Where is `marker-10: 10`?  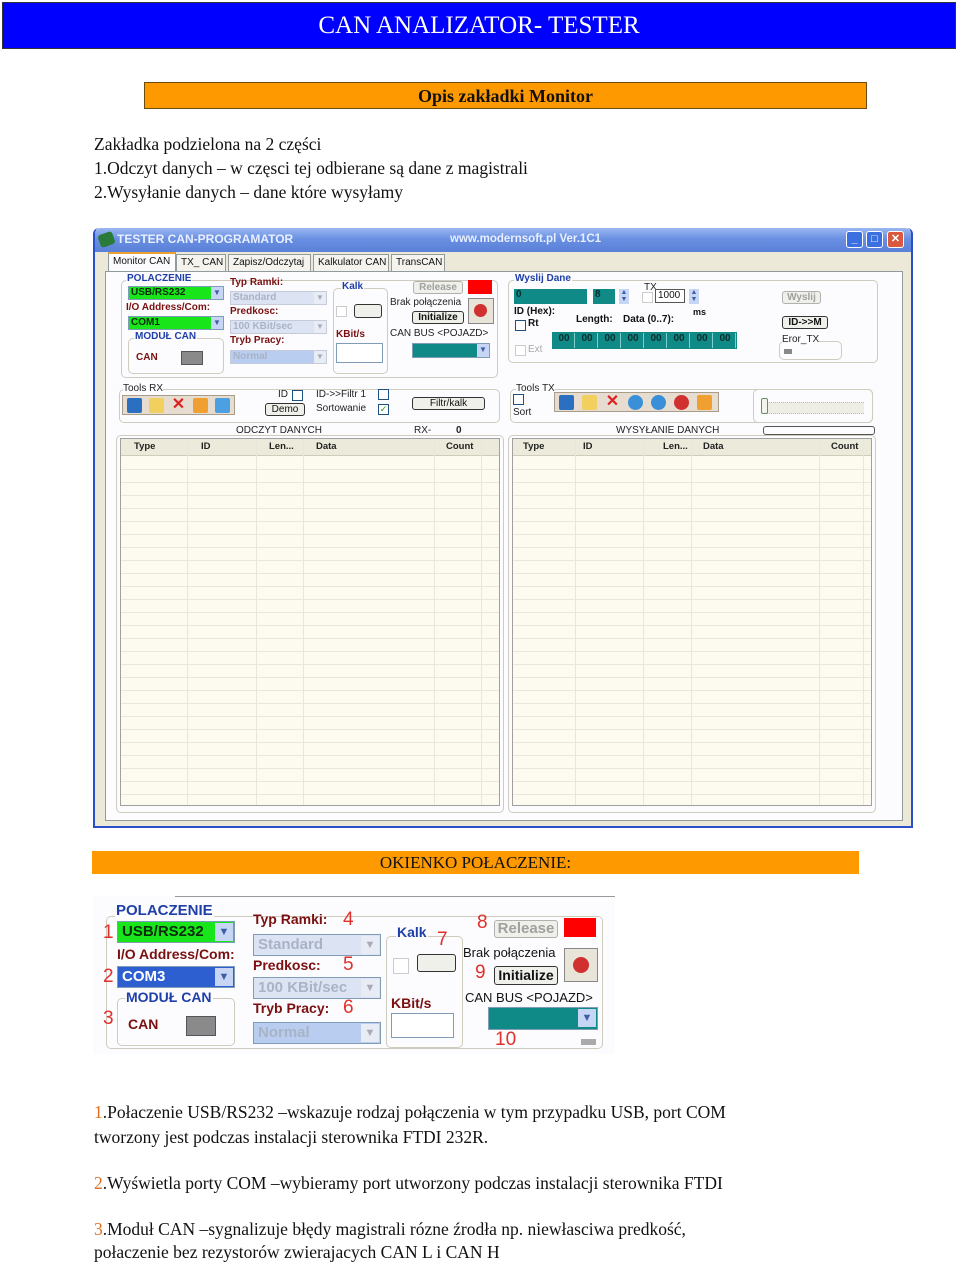 marker-10: 10 is located at coordinates (506, 1039).